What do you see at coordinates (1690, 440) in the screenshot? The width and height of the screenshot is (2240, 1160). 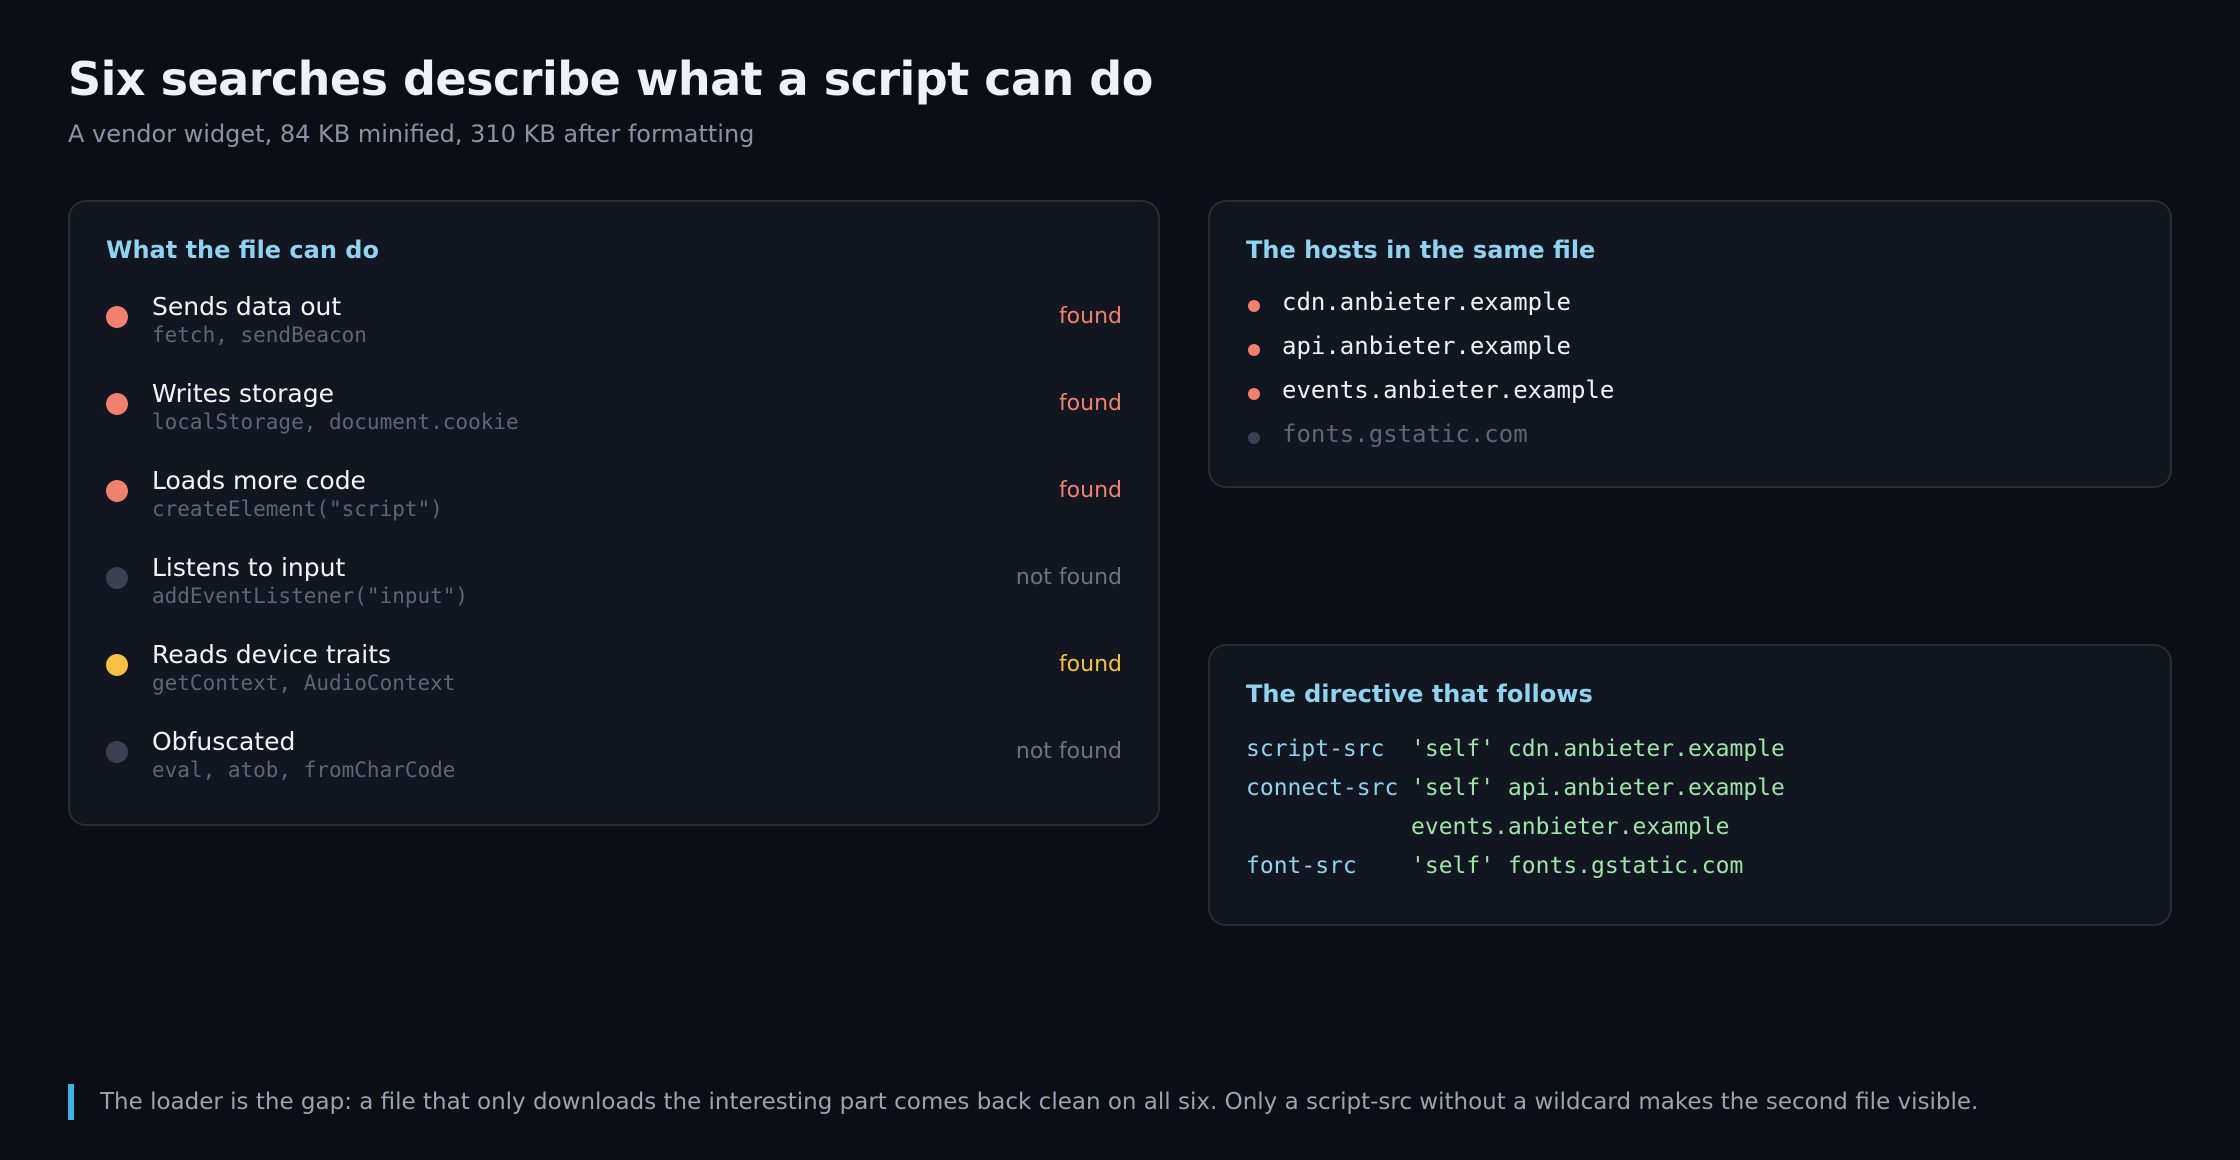 I see `host-row: fonts.gstatic.com` at bounding box center [1690, 440].